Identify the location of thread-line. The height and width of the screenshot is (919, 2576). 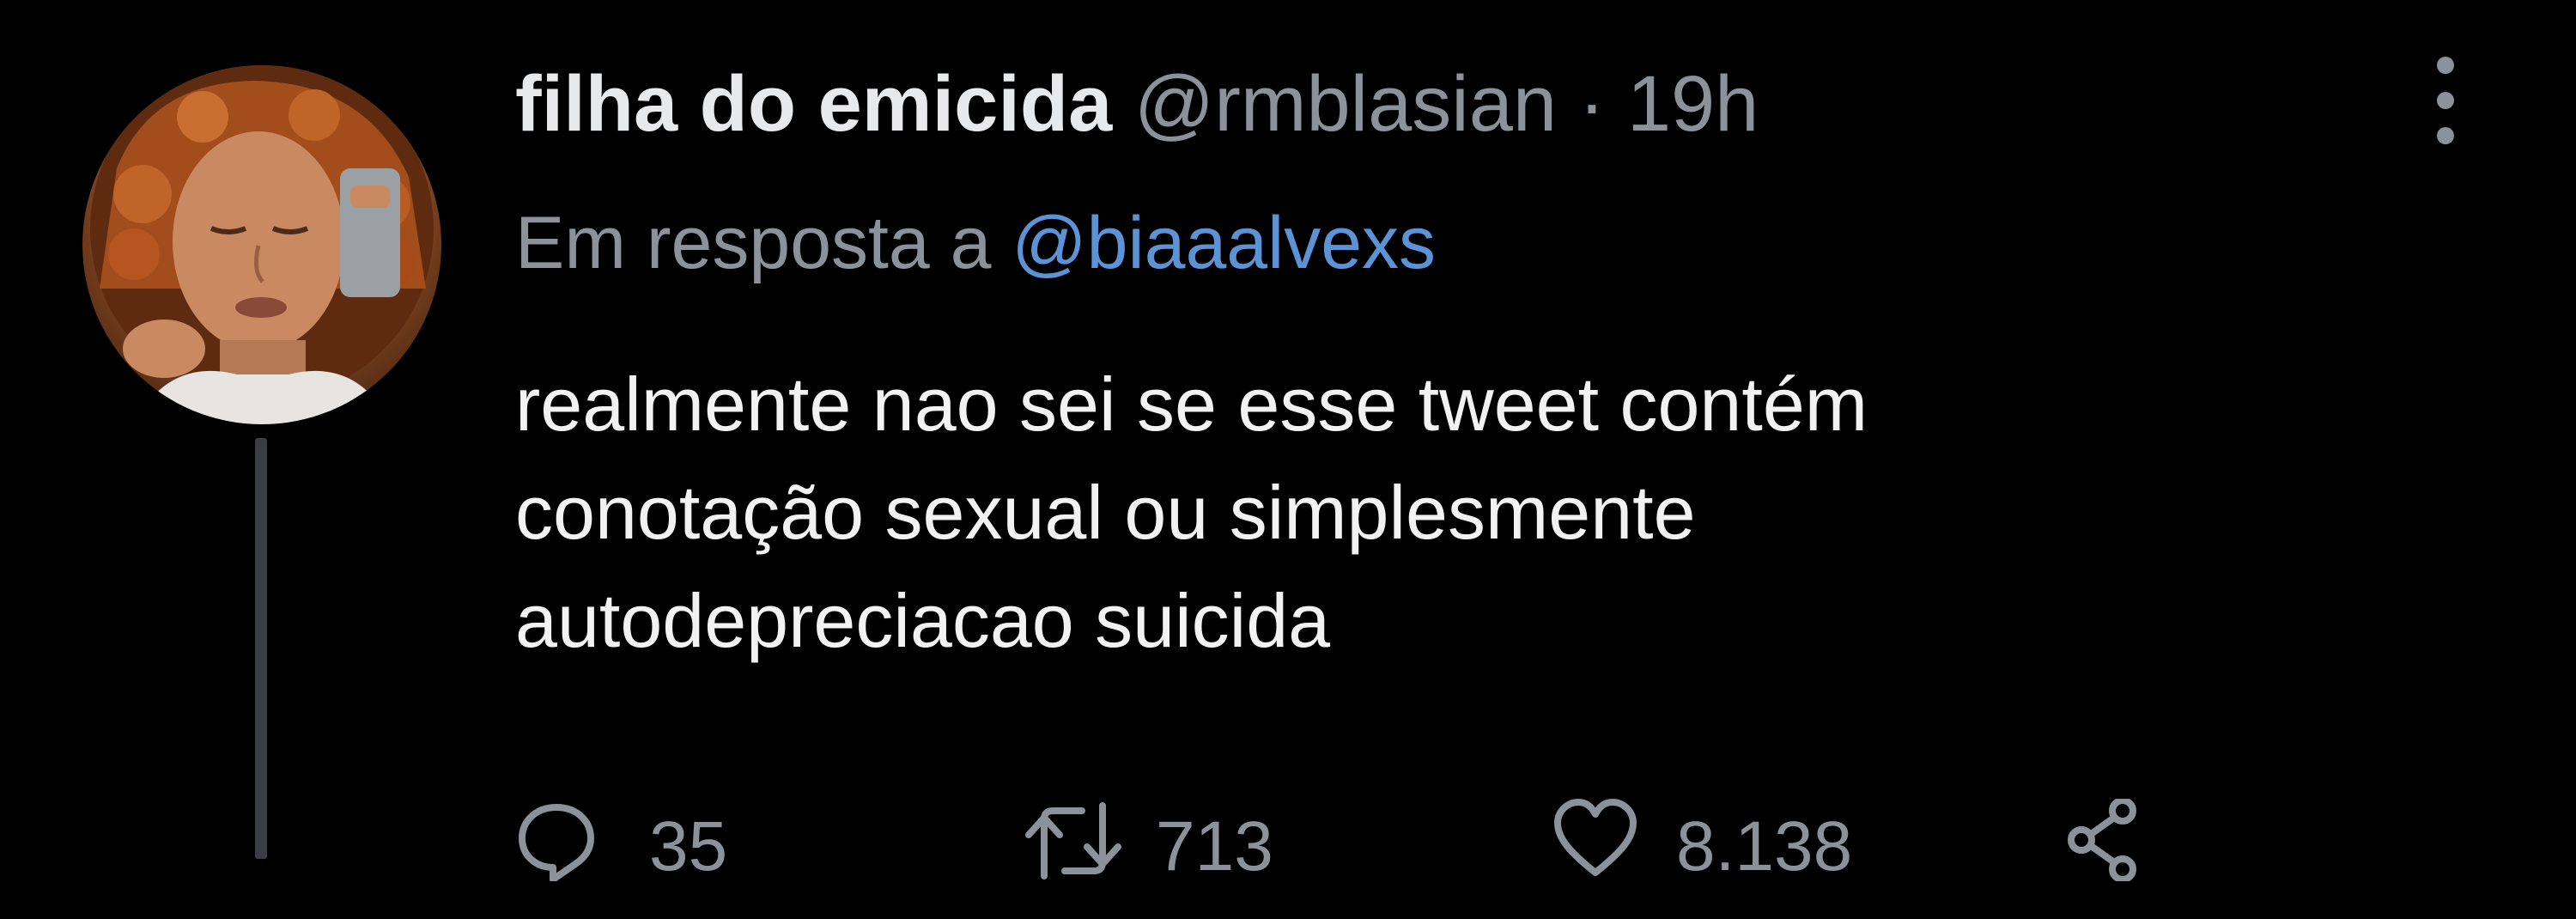
(261, 648).